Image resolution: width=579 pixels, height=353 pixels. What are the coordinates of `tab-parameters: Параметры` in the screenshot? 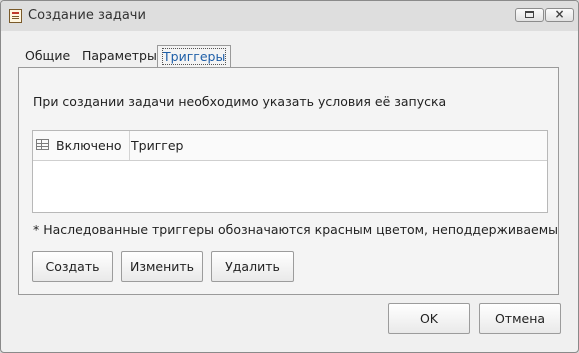 It's located at (119, 55).